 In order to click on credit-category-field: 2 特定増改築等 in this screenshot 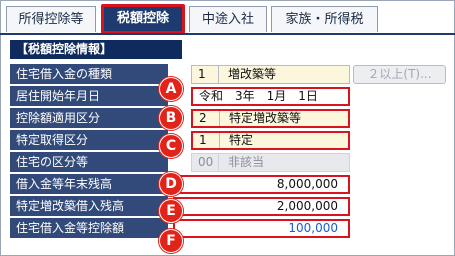, I will do `click(270, 118)`.